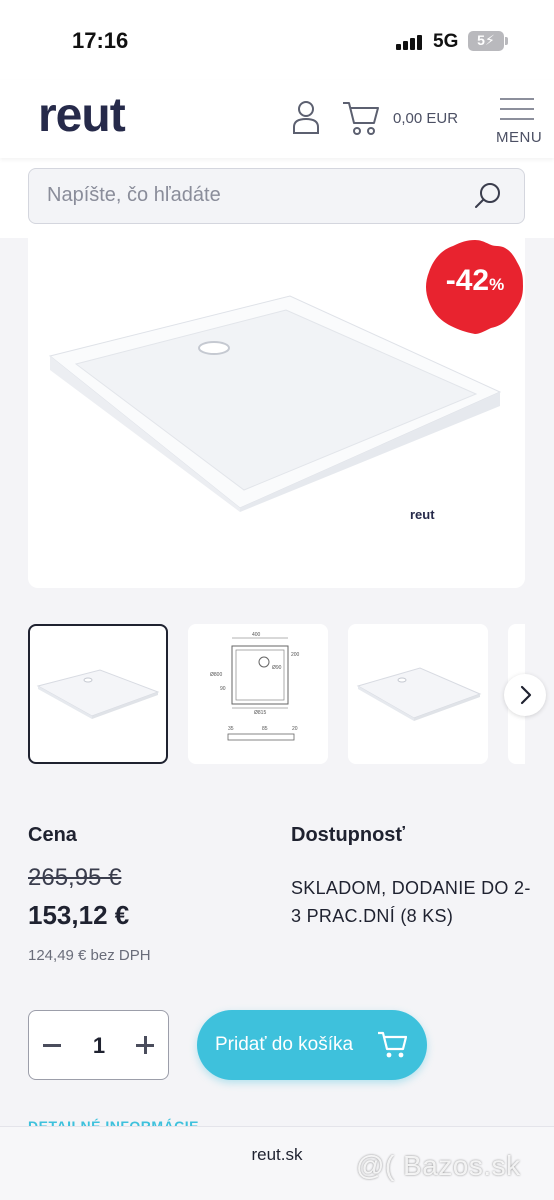 The height and width of the screenshot is (1200, 554). Describe the element at coordinates (134, 195) in the screenshot. I see `search-placeholder: Napíšte, čo hľadáte` at that location.